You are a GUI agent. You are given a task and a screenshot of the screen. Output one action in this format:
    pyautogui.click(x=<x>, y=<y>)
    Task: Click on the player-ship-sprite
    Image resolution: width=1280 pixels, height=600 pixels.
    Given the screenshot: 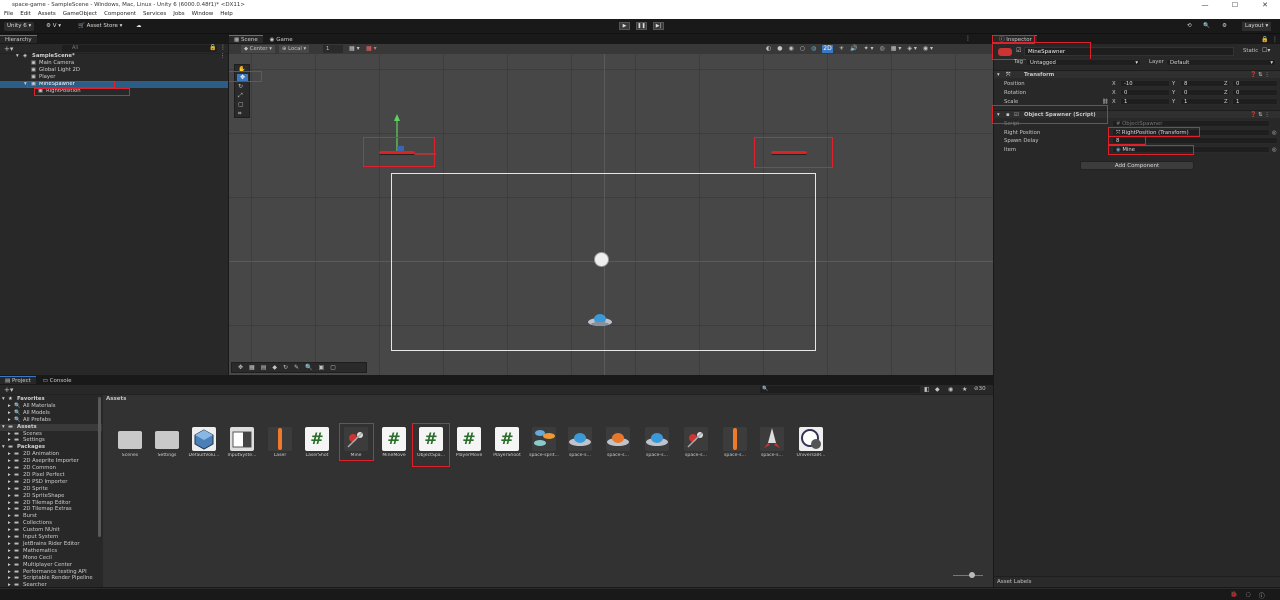 What is the action you would take?
    pyautogui.click(x=600, y=320)
    